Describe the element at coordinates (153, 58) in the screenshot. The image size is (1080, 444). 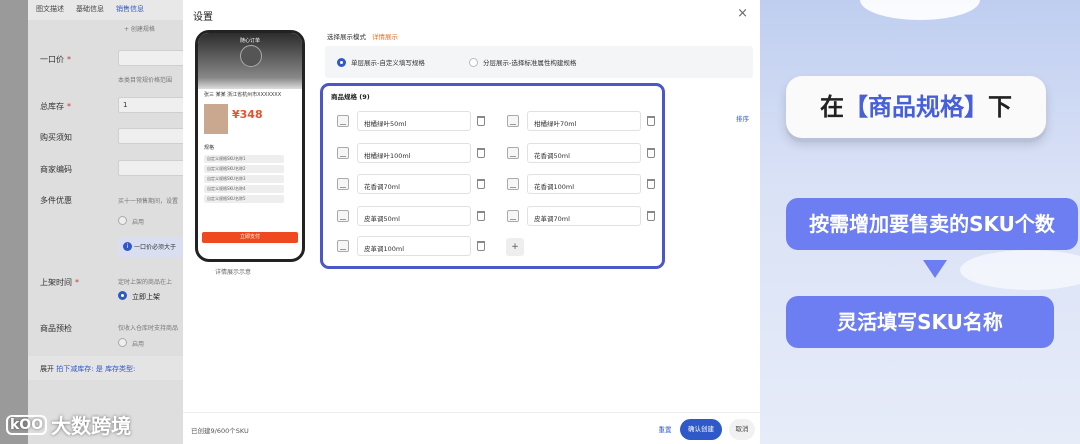
I see `price-input` at that location.